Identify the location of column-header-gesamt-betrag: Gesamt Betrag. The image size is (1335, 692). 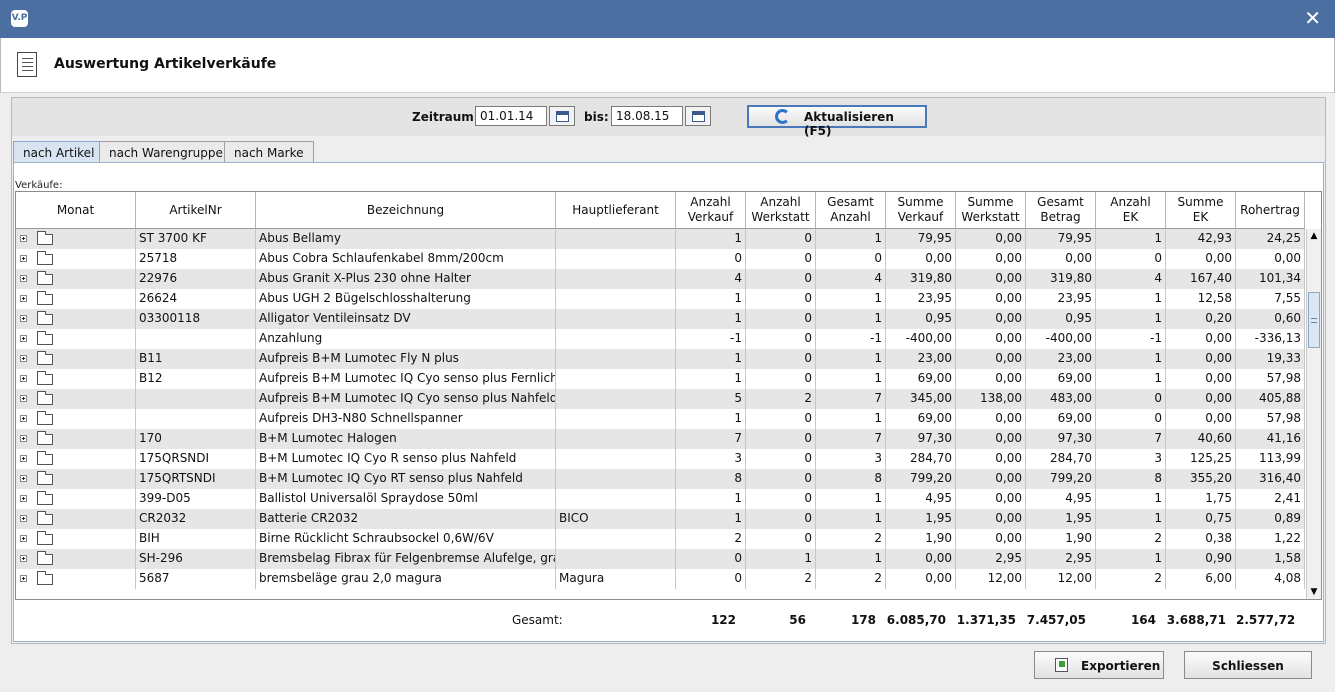
(1061, 210).